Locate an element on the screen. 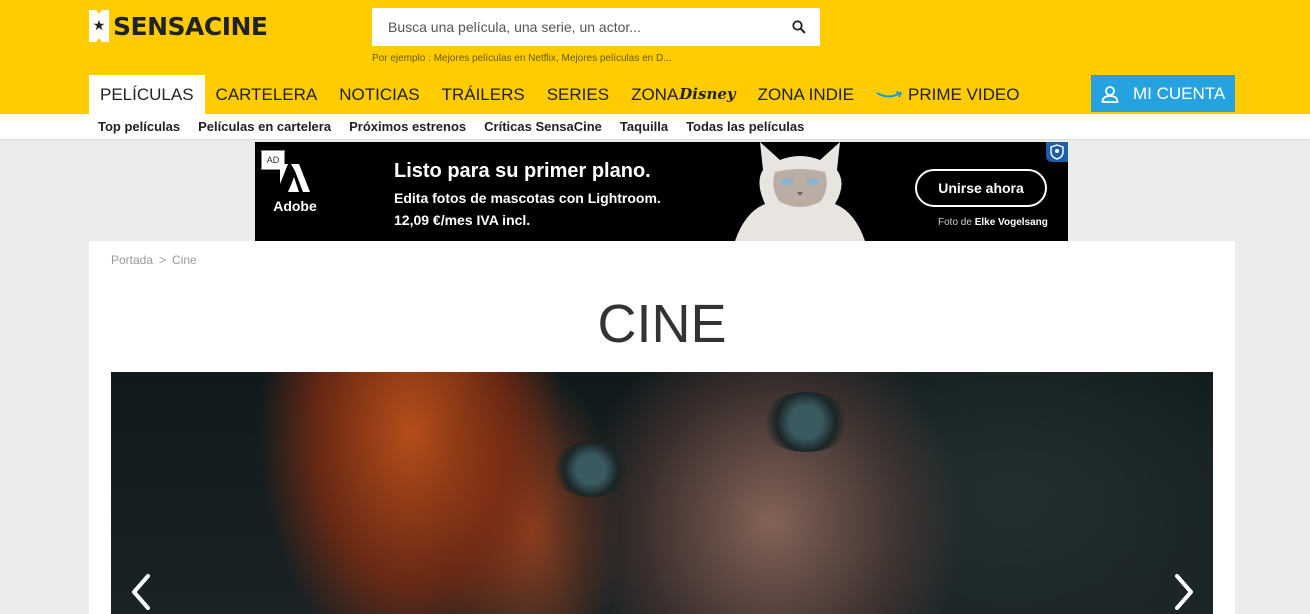  nav-label: ZONA is located at coordinates (655, 94).